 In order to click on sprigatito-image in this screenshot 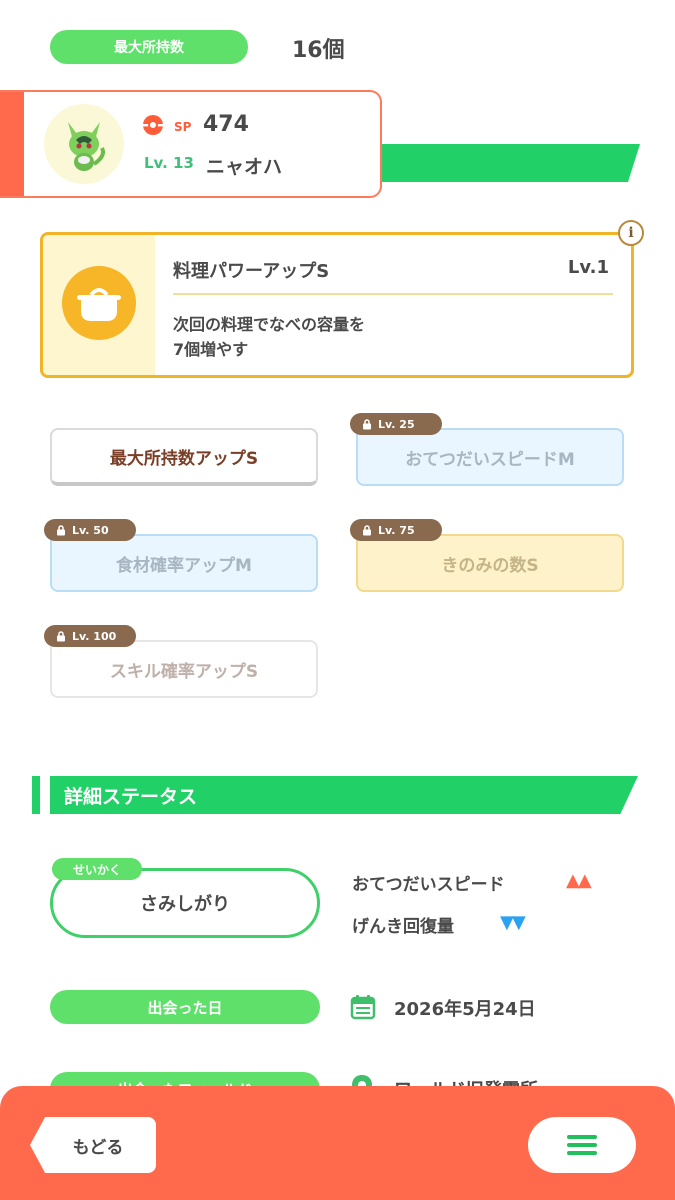, I will do `click(86, 146)`.